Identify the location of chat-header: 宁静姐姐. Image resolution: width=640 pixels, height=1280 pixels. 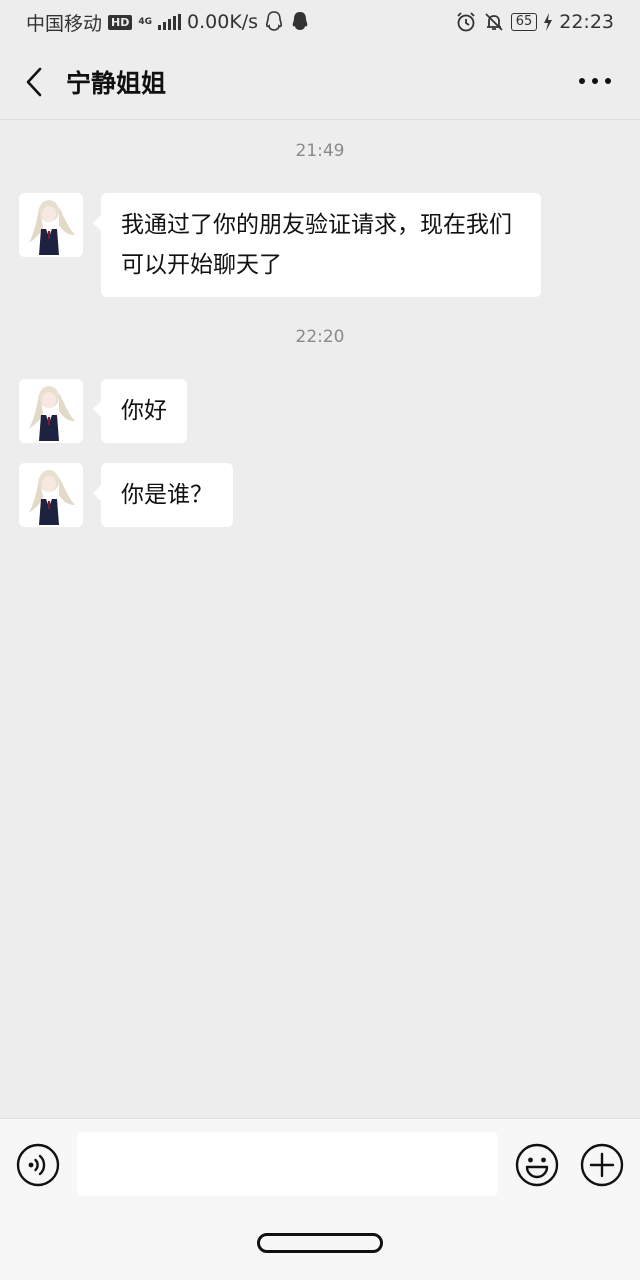
(320, 82).